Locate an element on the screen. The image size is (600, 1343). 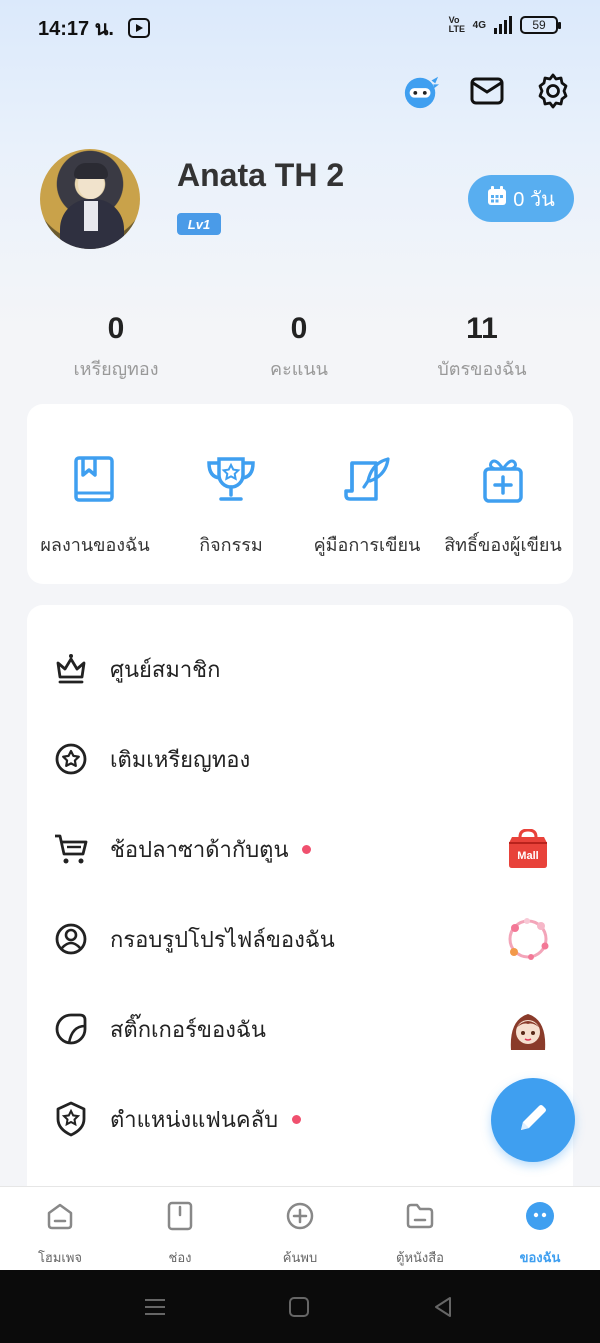
quick-action-activities: กิจกรรม is located at coordinates (231, 504).